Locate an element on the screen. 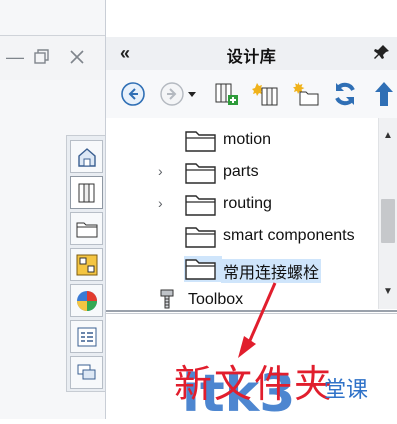  watermark-suffix: 堂课 is located at coordinates (346, 390).